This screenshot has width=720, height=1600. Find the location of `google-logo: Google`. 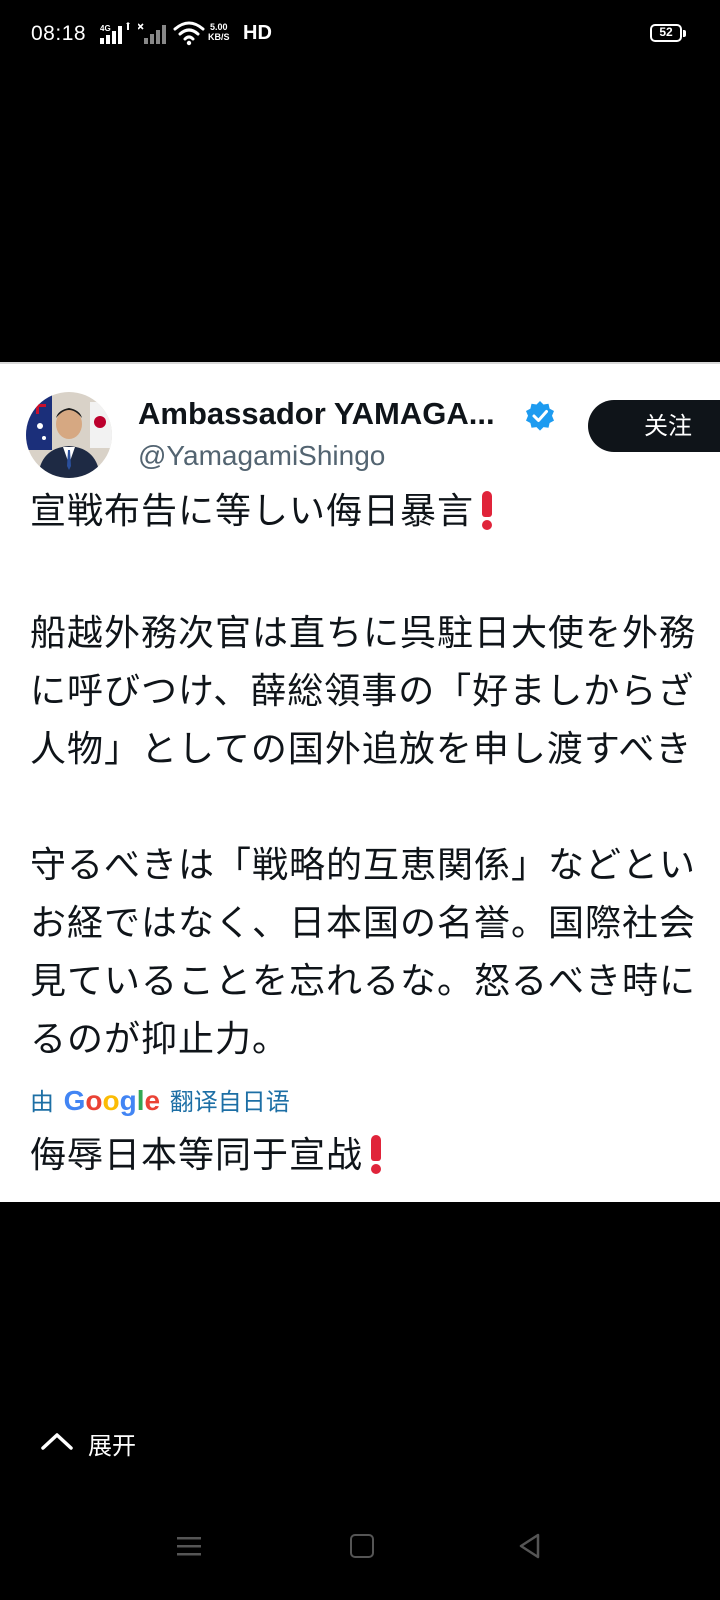

google-logo: Google is located at coordinates (112, 1100).